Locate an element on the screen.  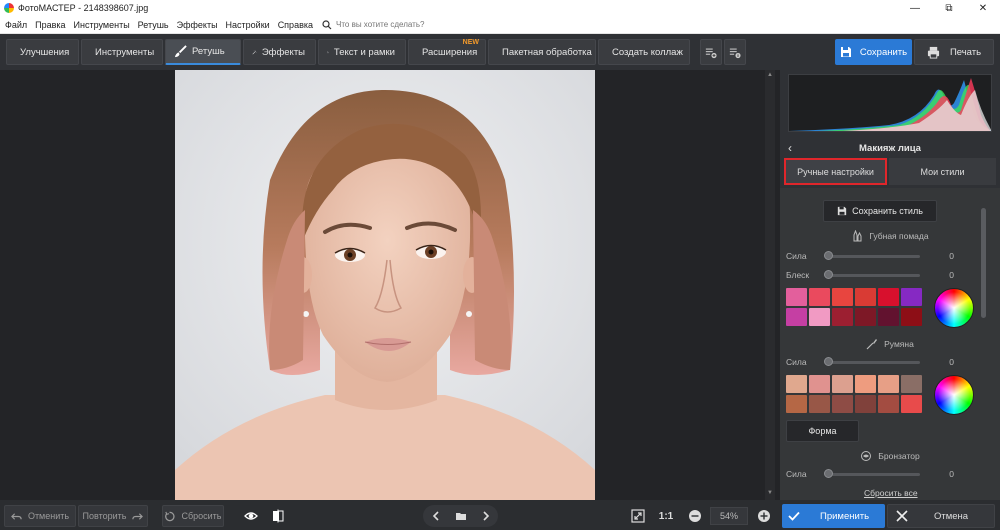
minimize-button: — is located at coordinates (915, 8).